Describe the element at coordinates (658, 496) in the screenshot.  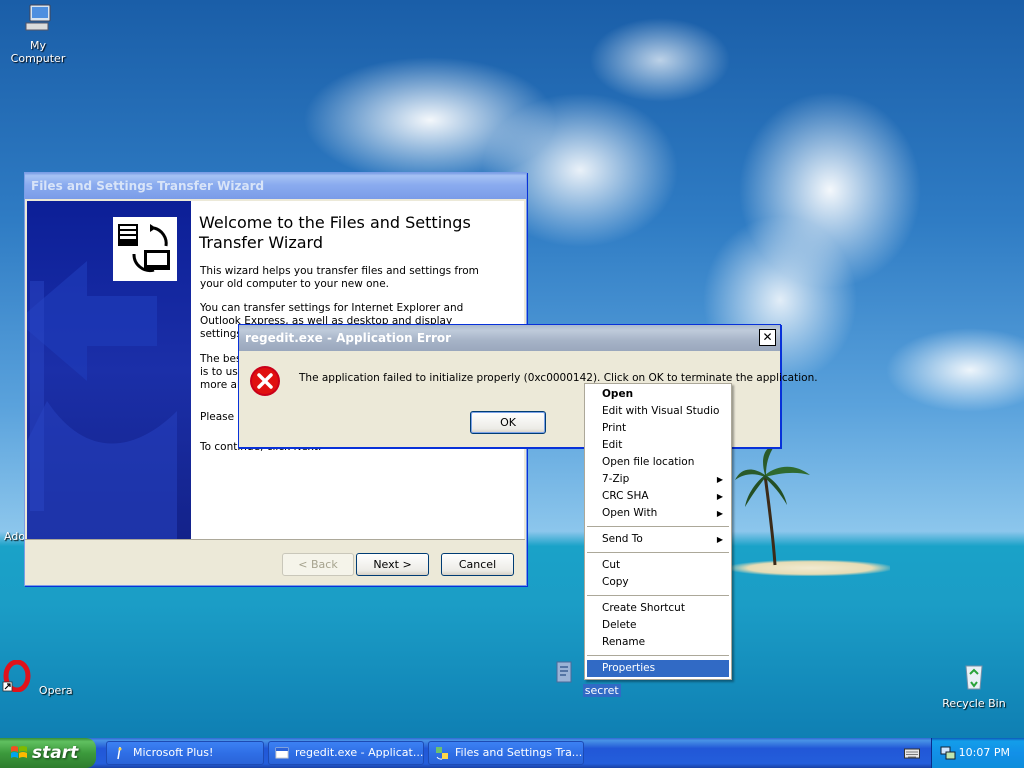
I see `menu-item-crc-sha: CRC SHA ▶` at that location.